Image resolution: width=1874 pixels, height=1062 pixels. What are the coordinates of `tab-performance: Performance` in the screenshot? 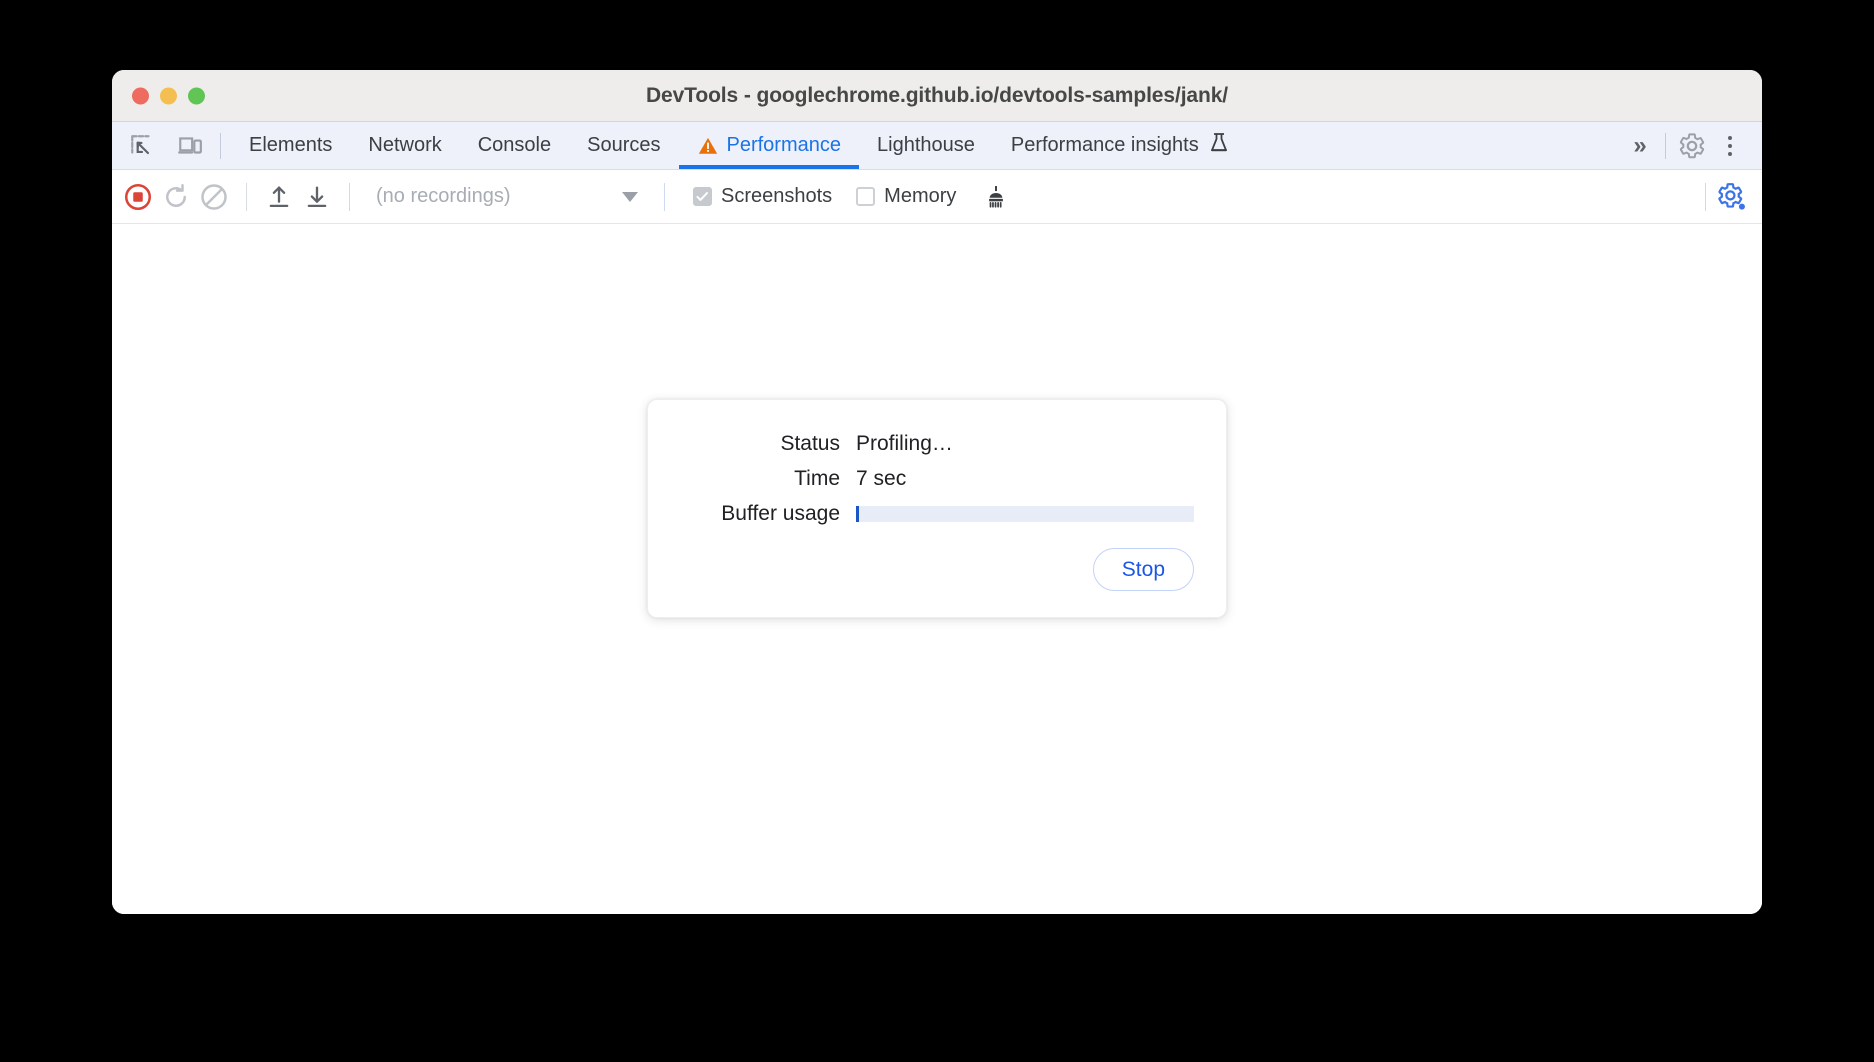 It's located at (769, 145).